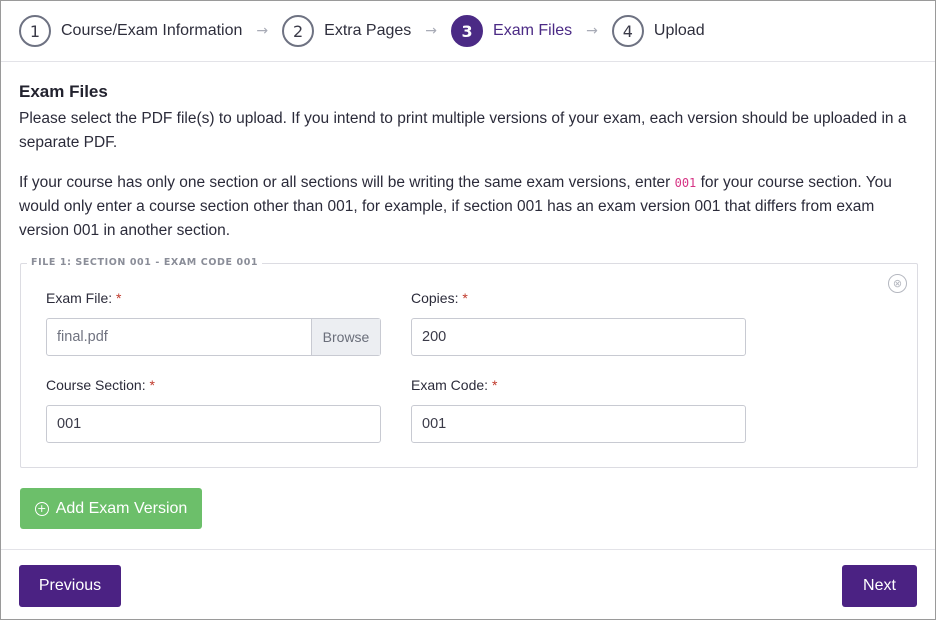 This screenshot has width=936, height=620. Describe the element at coordinates (213, 299) in the screenshot. I see `exam-file-label: Exam File: *` at that location.